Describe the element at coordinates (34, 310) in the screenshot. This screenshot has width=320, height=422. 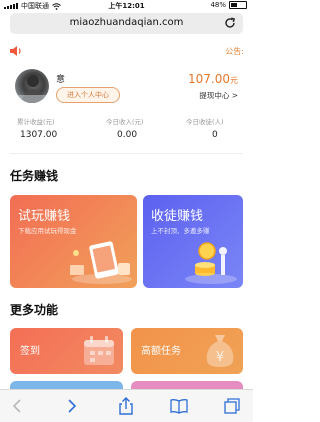
I see `section-title-more: 更多功能` at that location.